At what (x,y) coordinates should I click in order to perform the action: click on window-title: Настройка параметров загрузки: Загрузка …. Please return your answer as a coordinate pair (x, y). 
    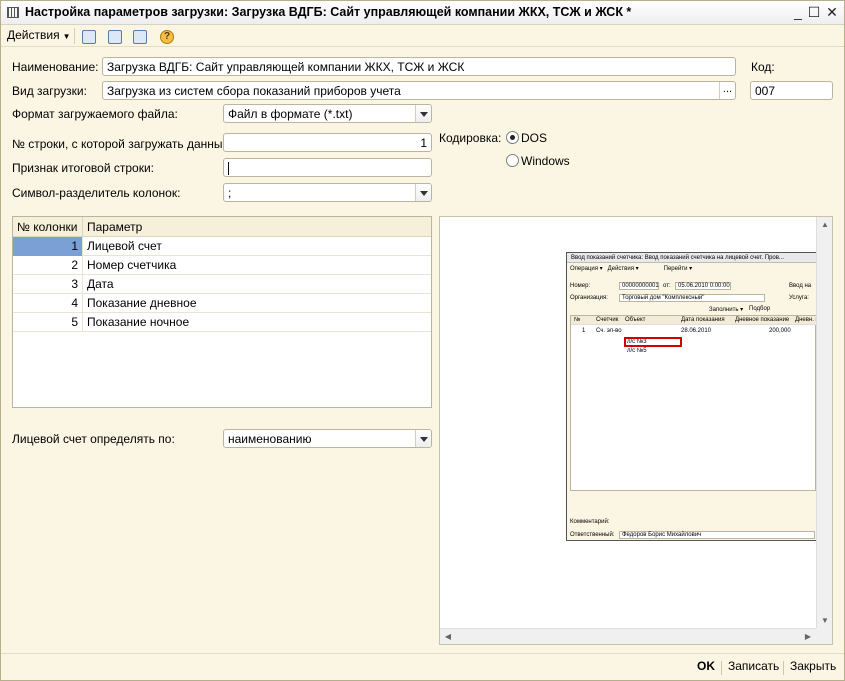
    Looking at the image, I should click on (328, 12).